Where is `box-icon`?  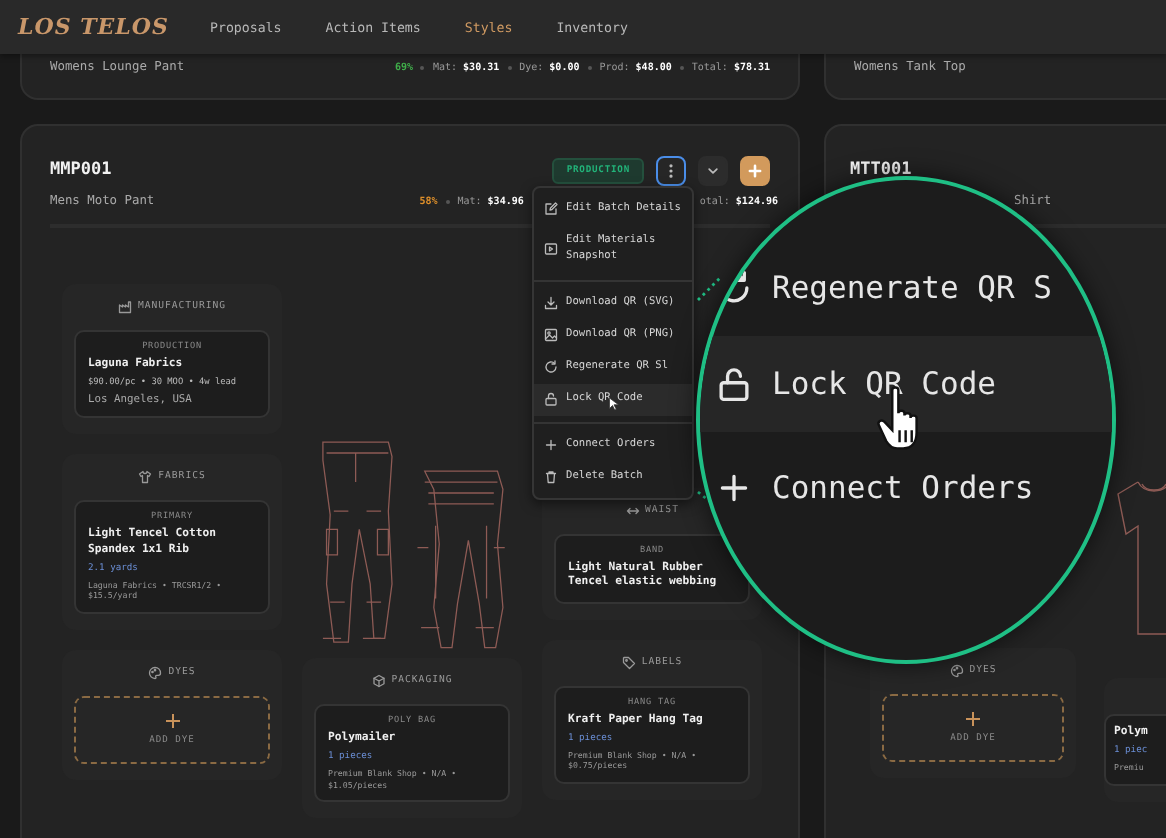
box-icon is located at coordinates (378, 681).